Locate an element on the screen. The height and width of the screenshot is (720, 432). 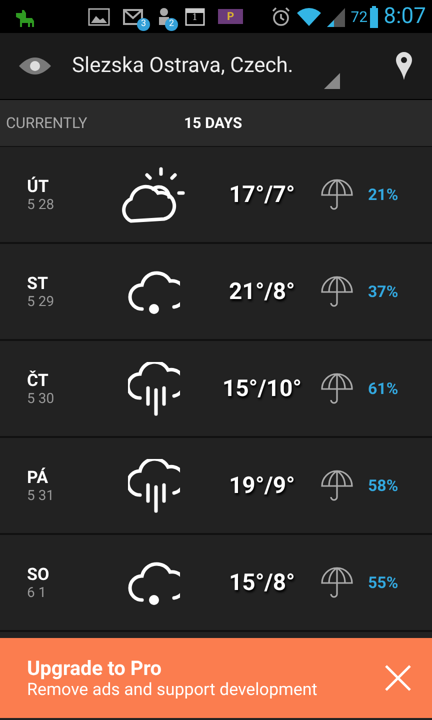
banner-title: Upgrade to Pro is located at coordinates (94, 668).